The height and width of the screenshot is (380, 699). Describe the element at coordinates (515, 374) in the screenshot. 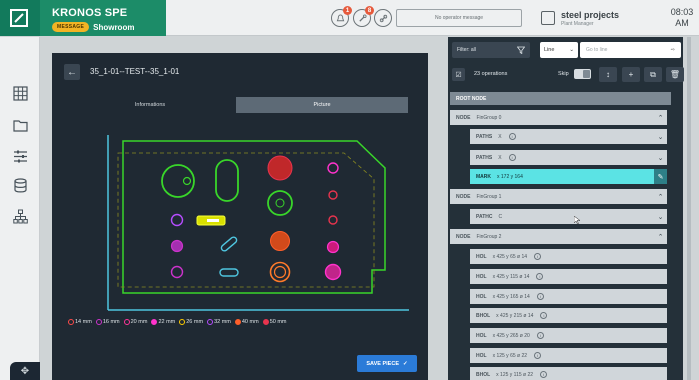

I see `row-value: x 125 y 115 ø 22` at that location.